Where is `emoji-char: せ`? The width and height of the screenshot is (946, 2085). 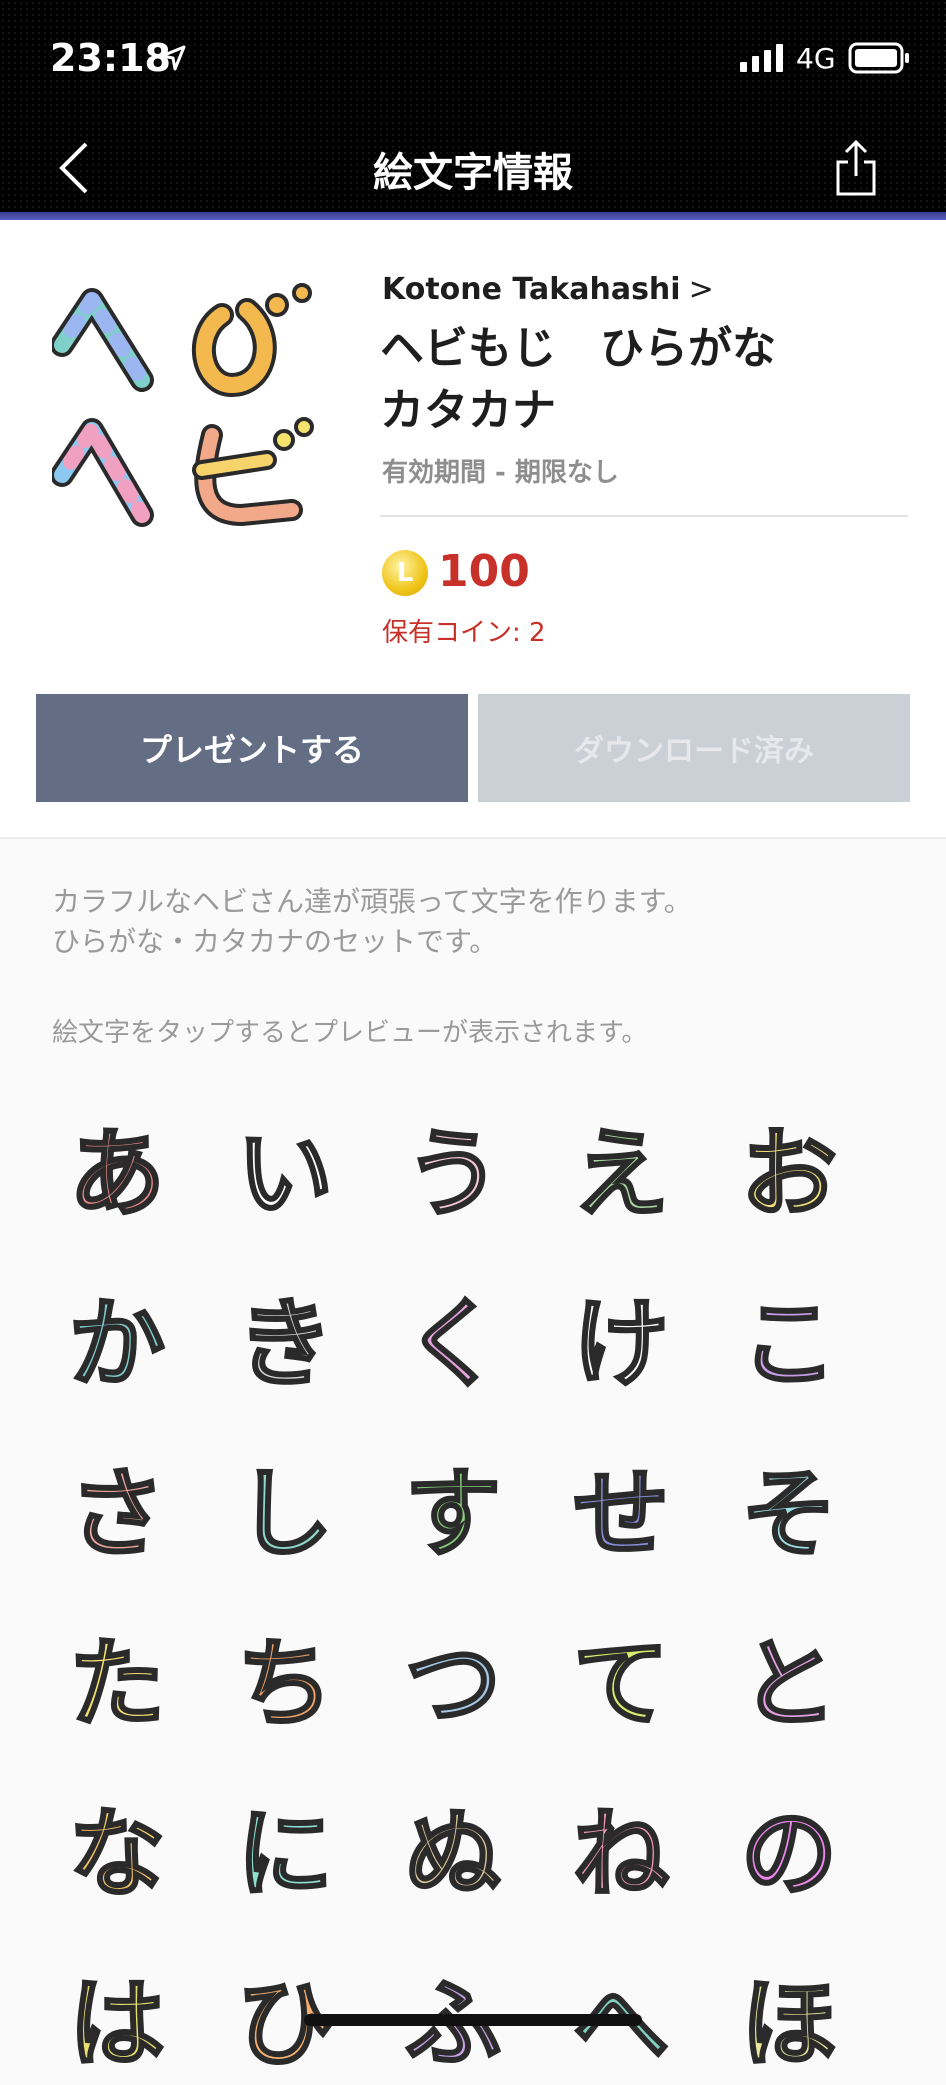 emoji-char: せ is located at coordinates (621, 1513).